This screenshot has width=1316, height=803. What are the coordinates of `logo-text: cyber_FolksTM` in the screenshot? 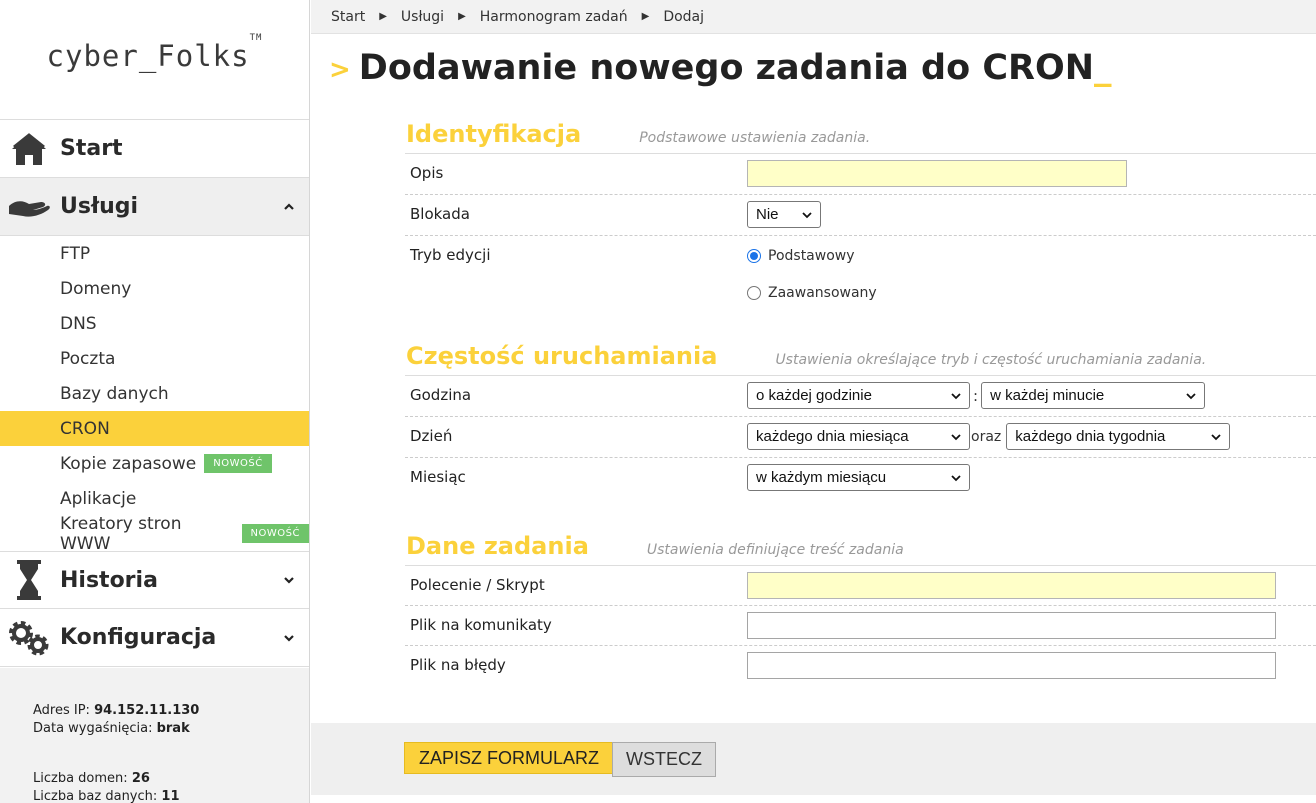 It's located at (154, 52).